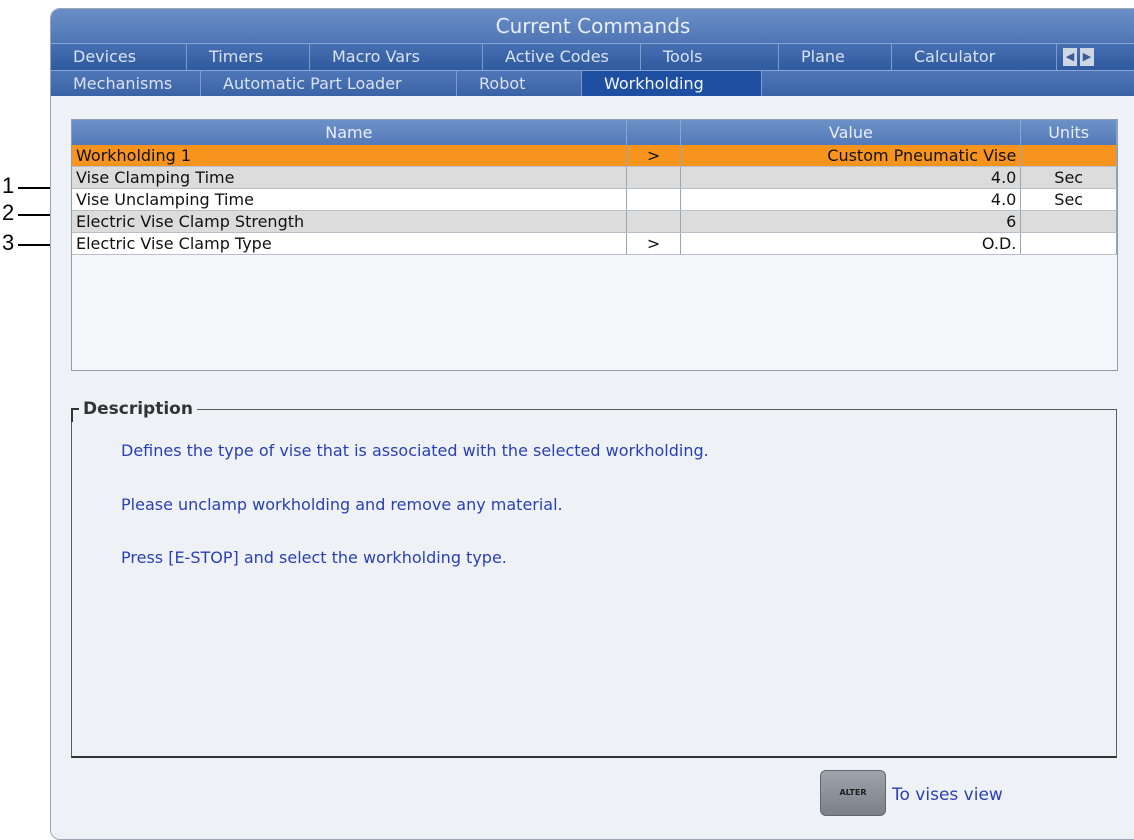 This screenshot has width=1134, height=840. I want to click on column-header-name: Name, so click(349, 132).